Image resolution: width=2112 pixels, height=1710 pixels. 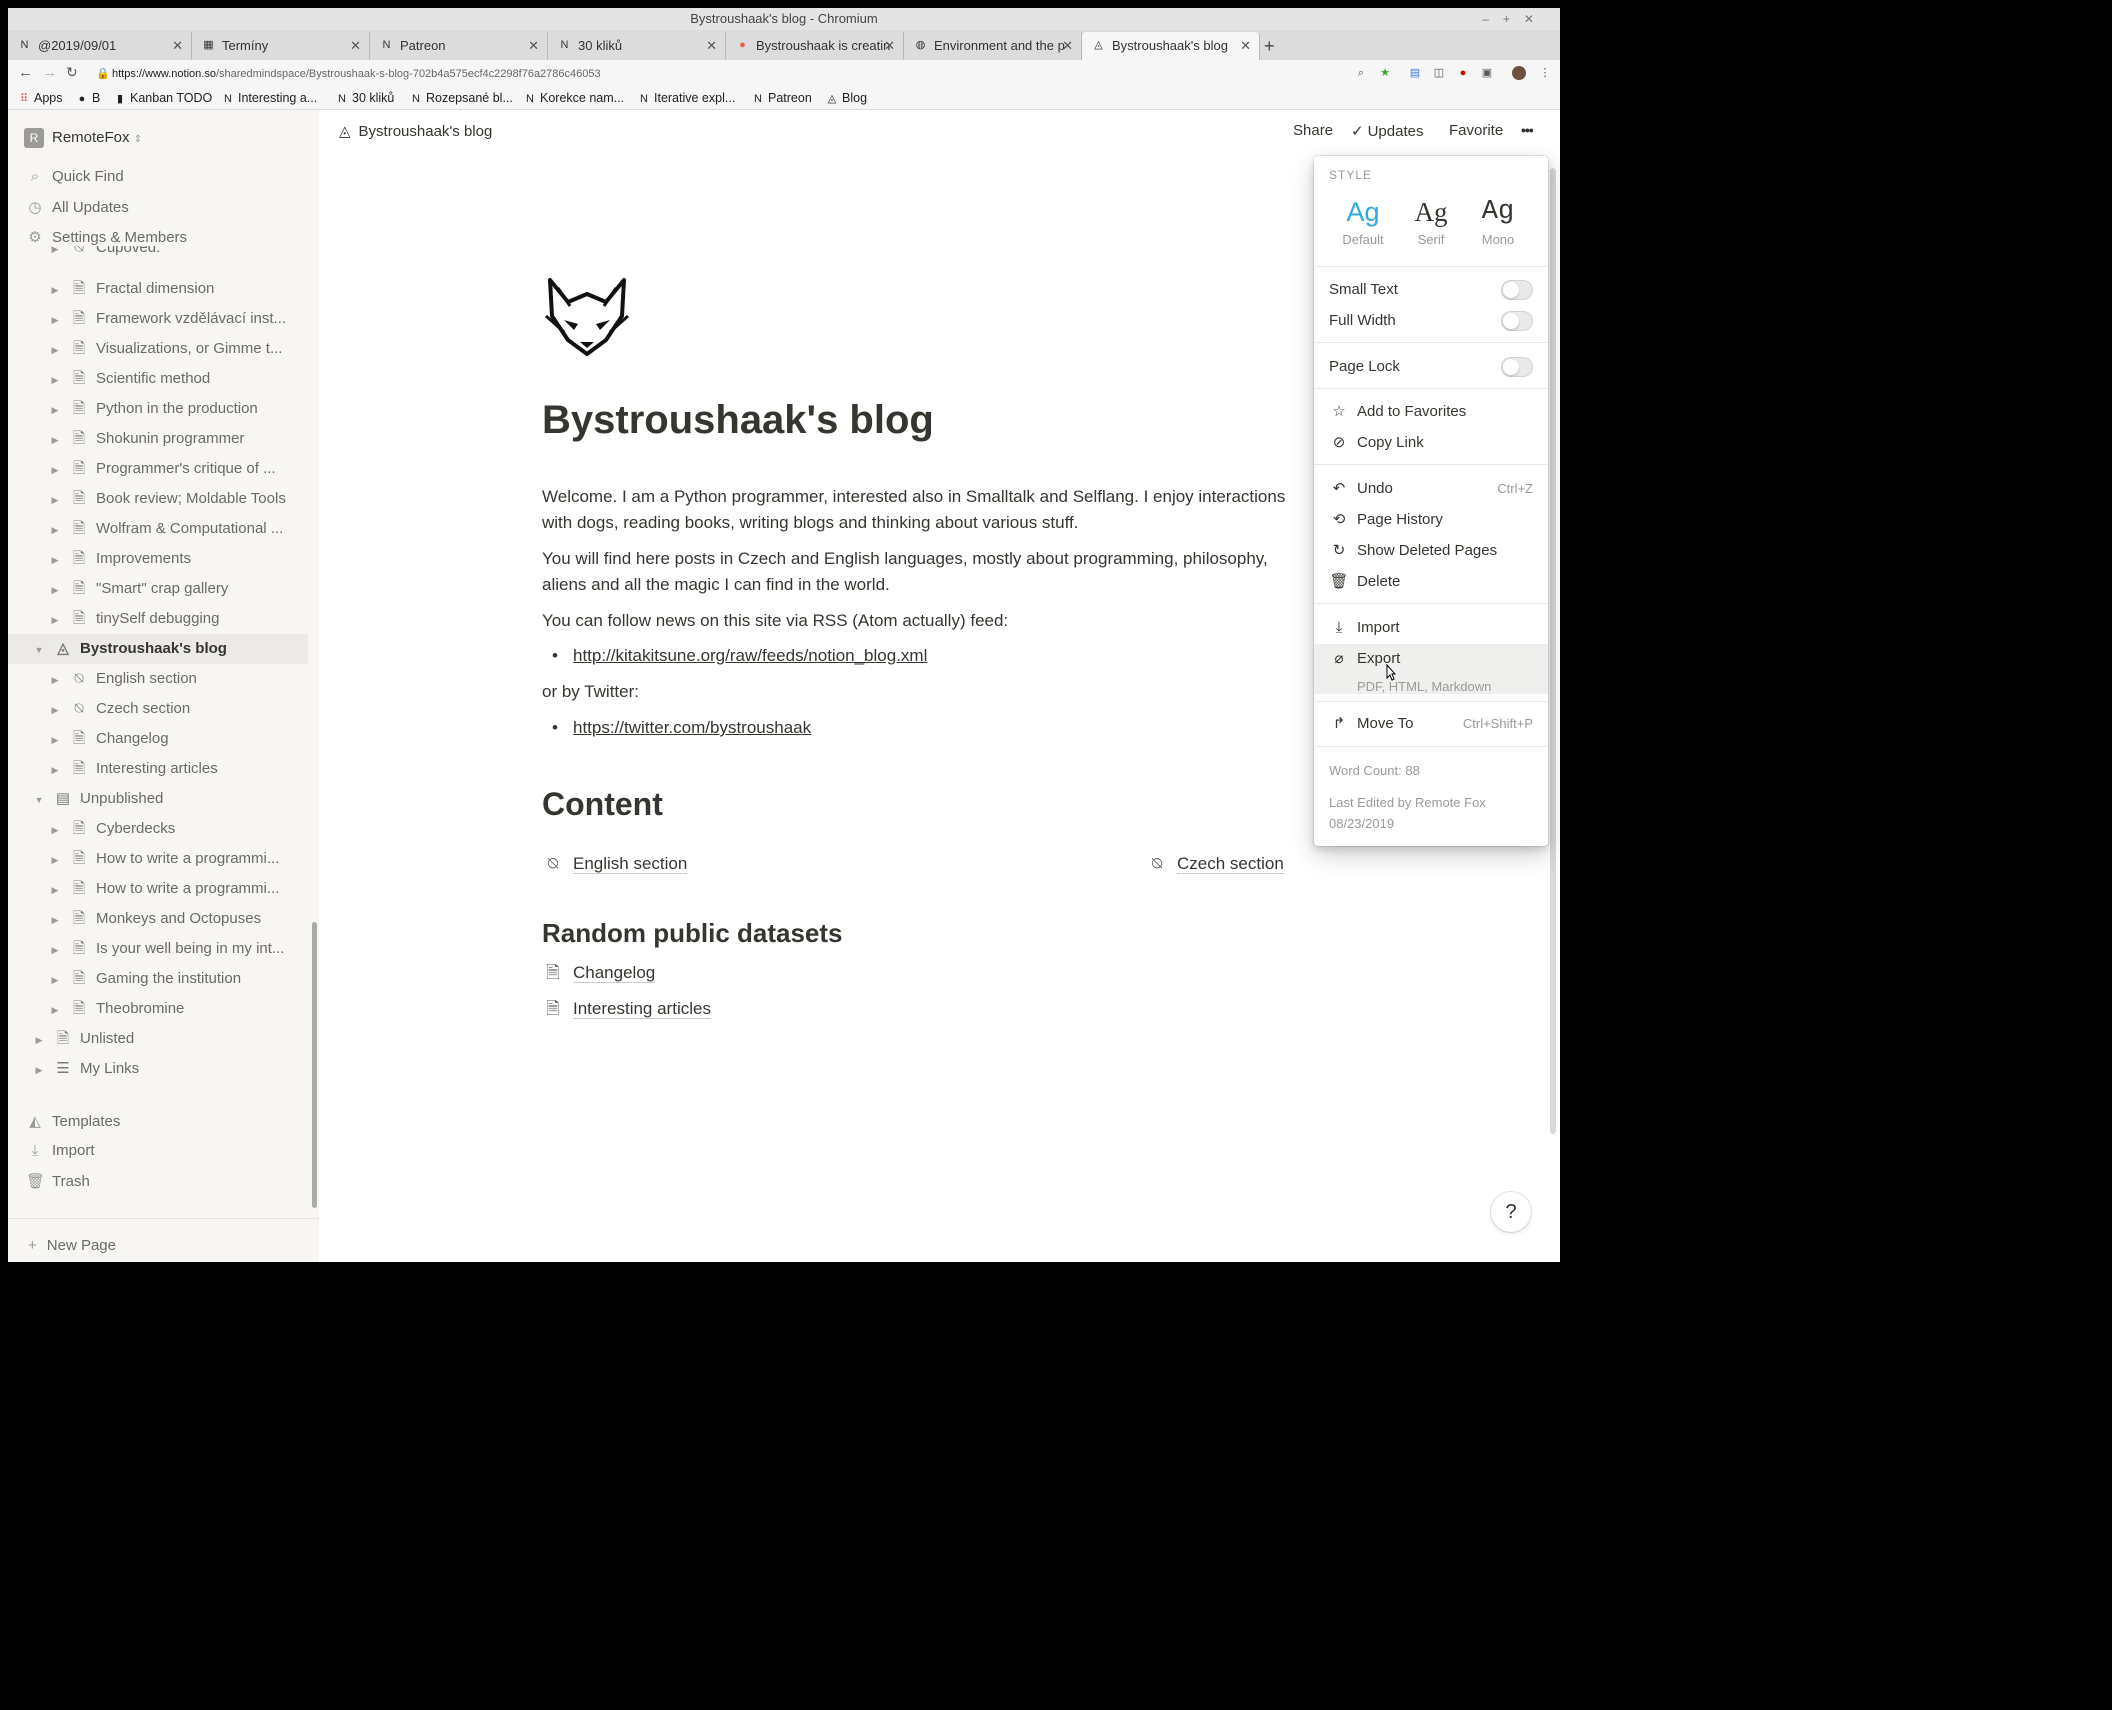 What do you see at coordinates (1431, 551) in the screenshot?
I see `show-deleted-item: ↻ Show Deleted Pages` at bounding box center [1431, 551].